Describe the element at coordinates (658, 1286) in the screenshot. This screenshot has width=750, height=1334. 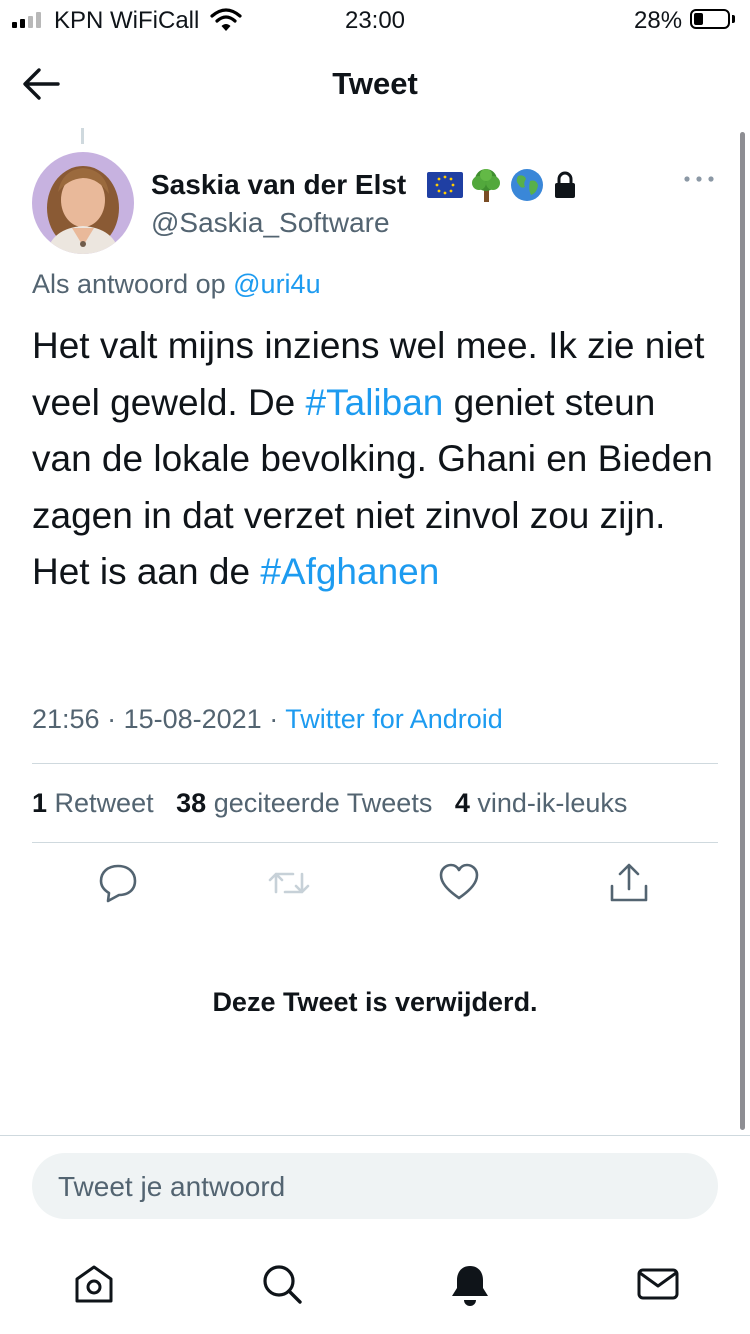
I see `messages-icon` at that location.